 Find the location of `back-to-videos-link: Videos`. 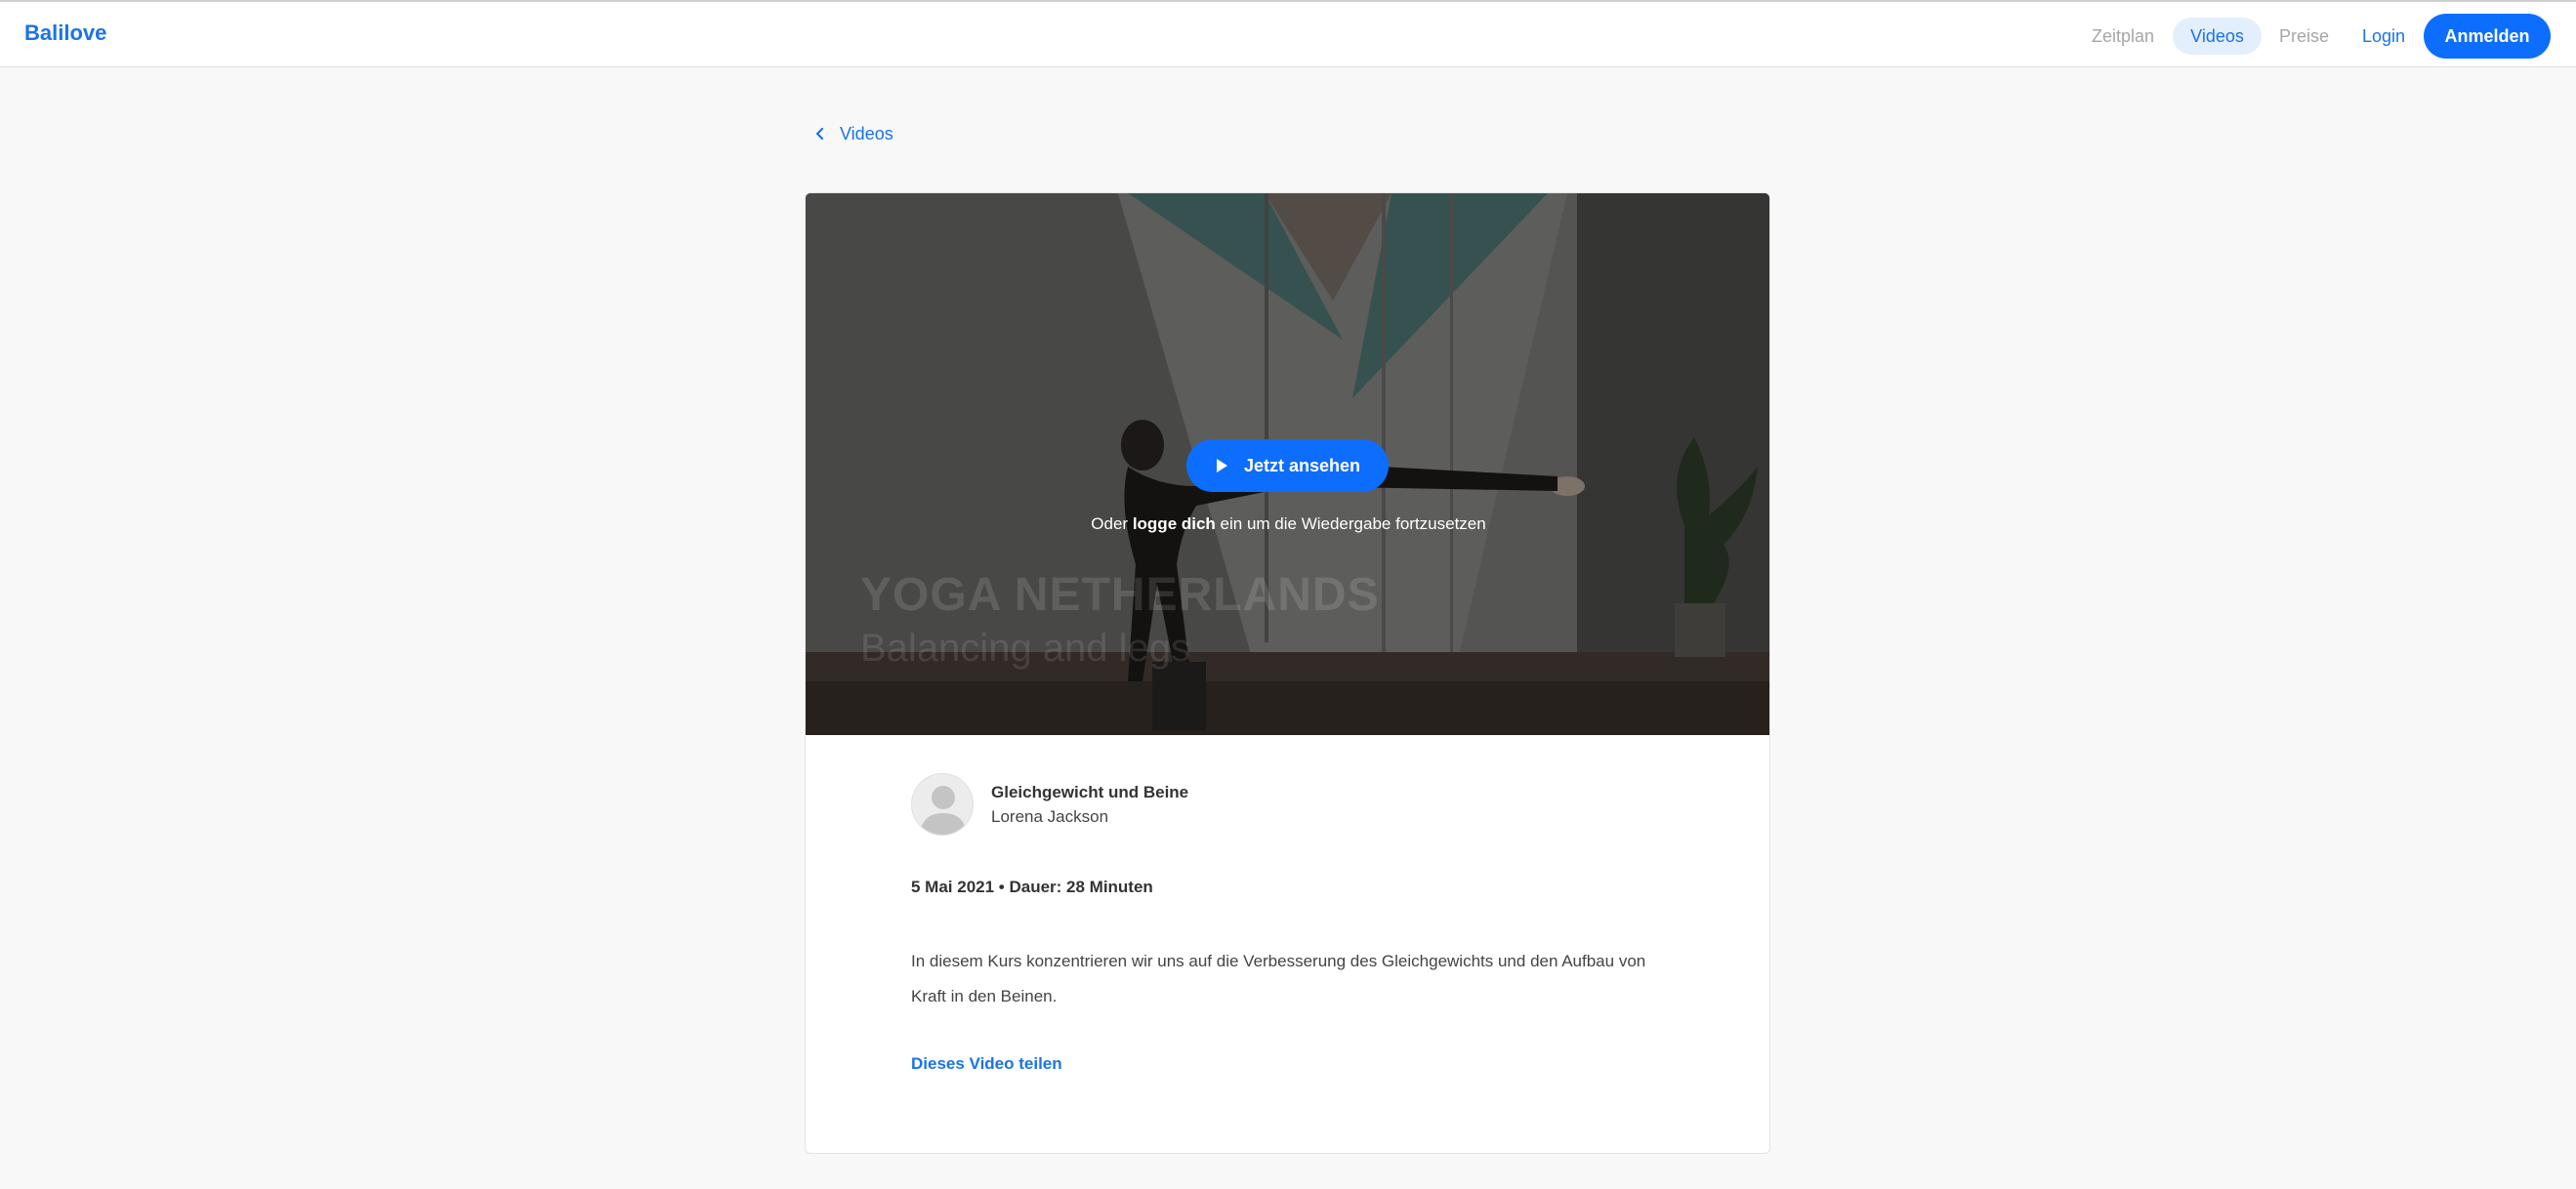

back-to-videos-link: Videos is located at coordinates (854, 133).